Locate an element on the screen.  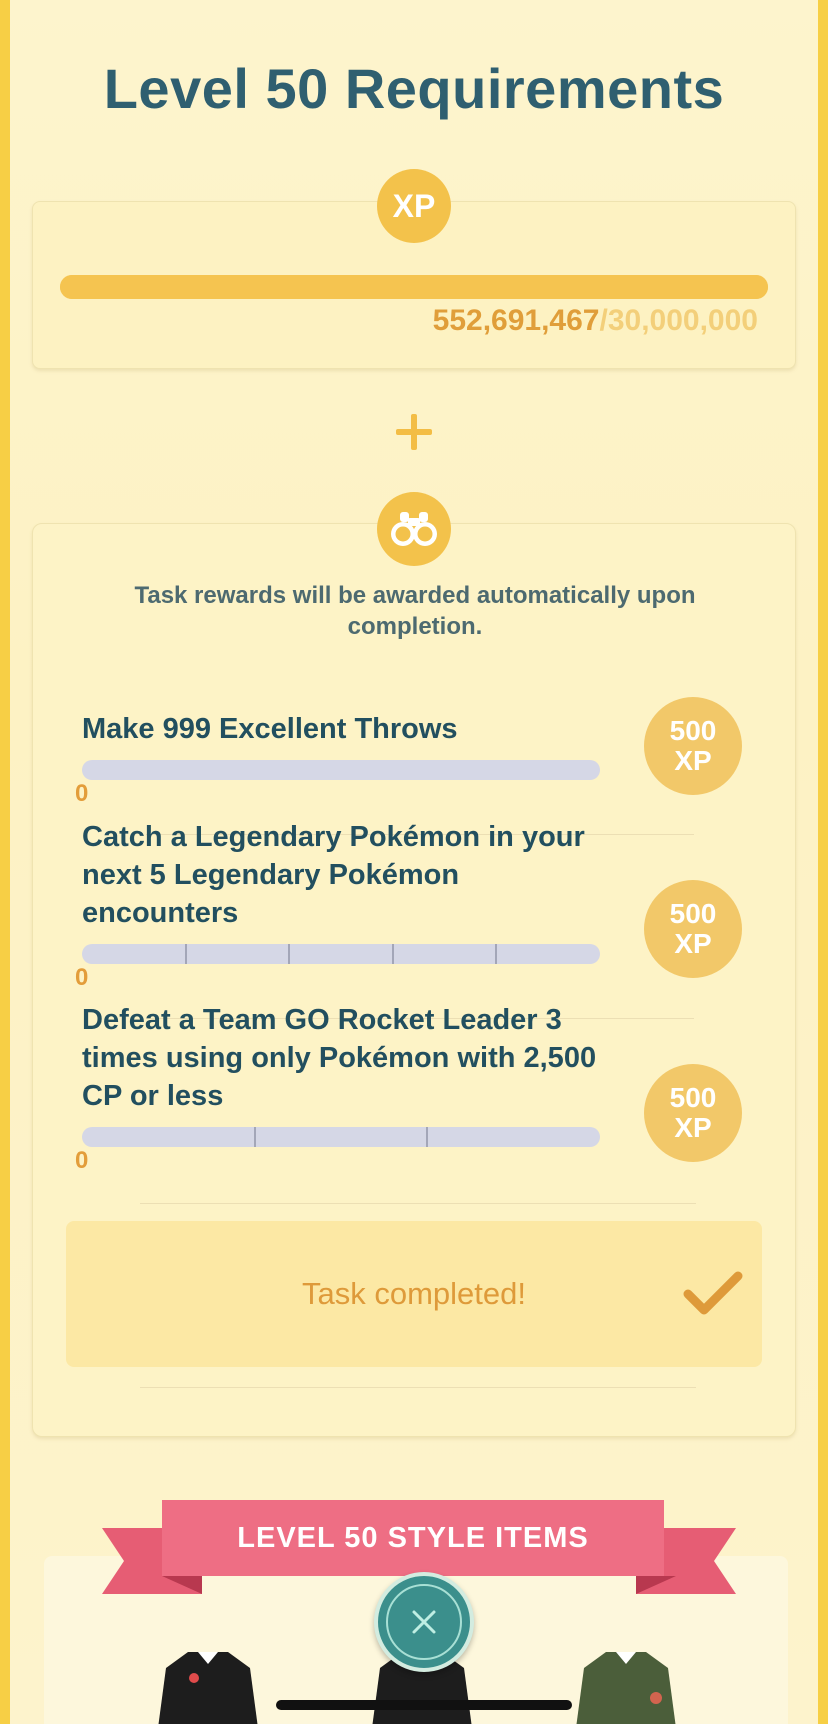
binoculars-icon is located at coordinates (414, 529).